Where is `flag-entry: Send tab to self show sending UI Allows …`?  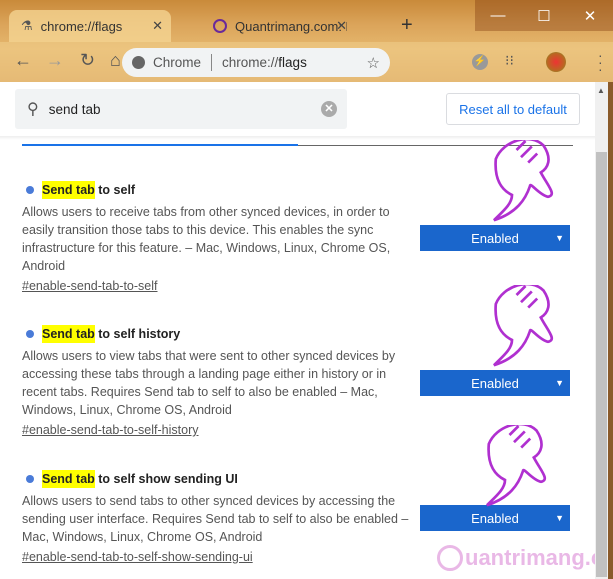 flag-entry: Send tab to self show sending UI Allows … is located at coordinates (217, 518).